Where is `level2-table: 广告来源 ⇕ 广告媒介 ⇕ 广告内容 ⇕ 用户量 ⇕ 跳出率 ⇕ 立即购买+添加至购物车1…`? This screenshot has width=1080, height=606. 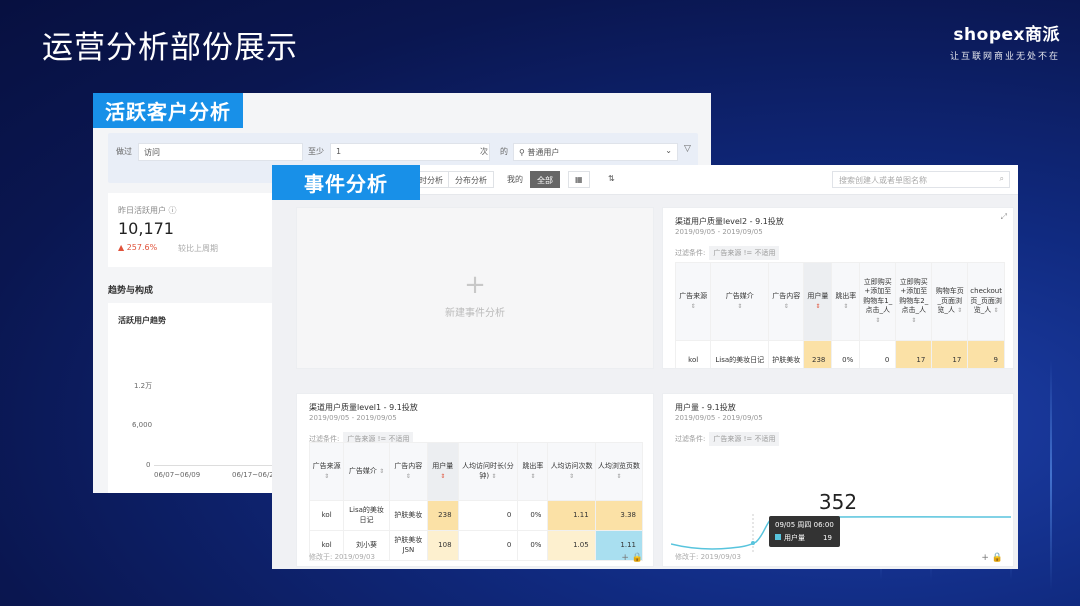
level2-table: 广告来源 ⇕ 广告媒介 ⇕ 广告内容 ⇕ 用户量 ⇕ 跳出率 ⇕ 立即购买+添加至购物车1… is located at coordinates (839, 315).